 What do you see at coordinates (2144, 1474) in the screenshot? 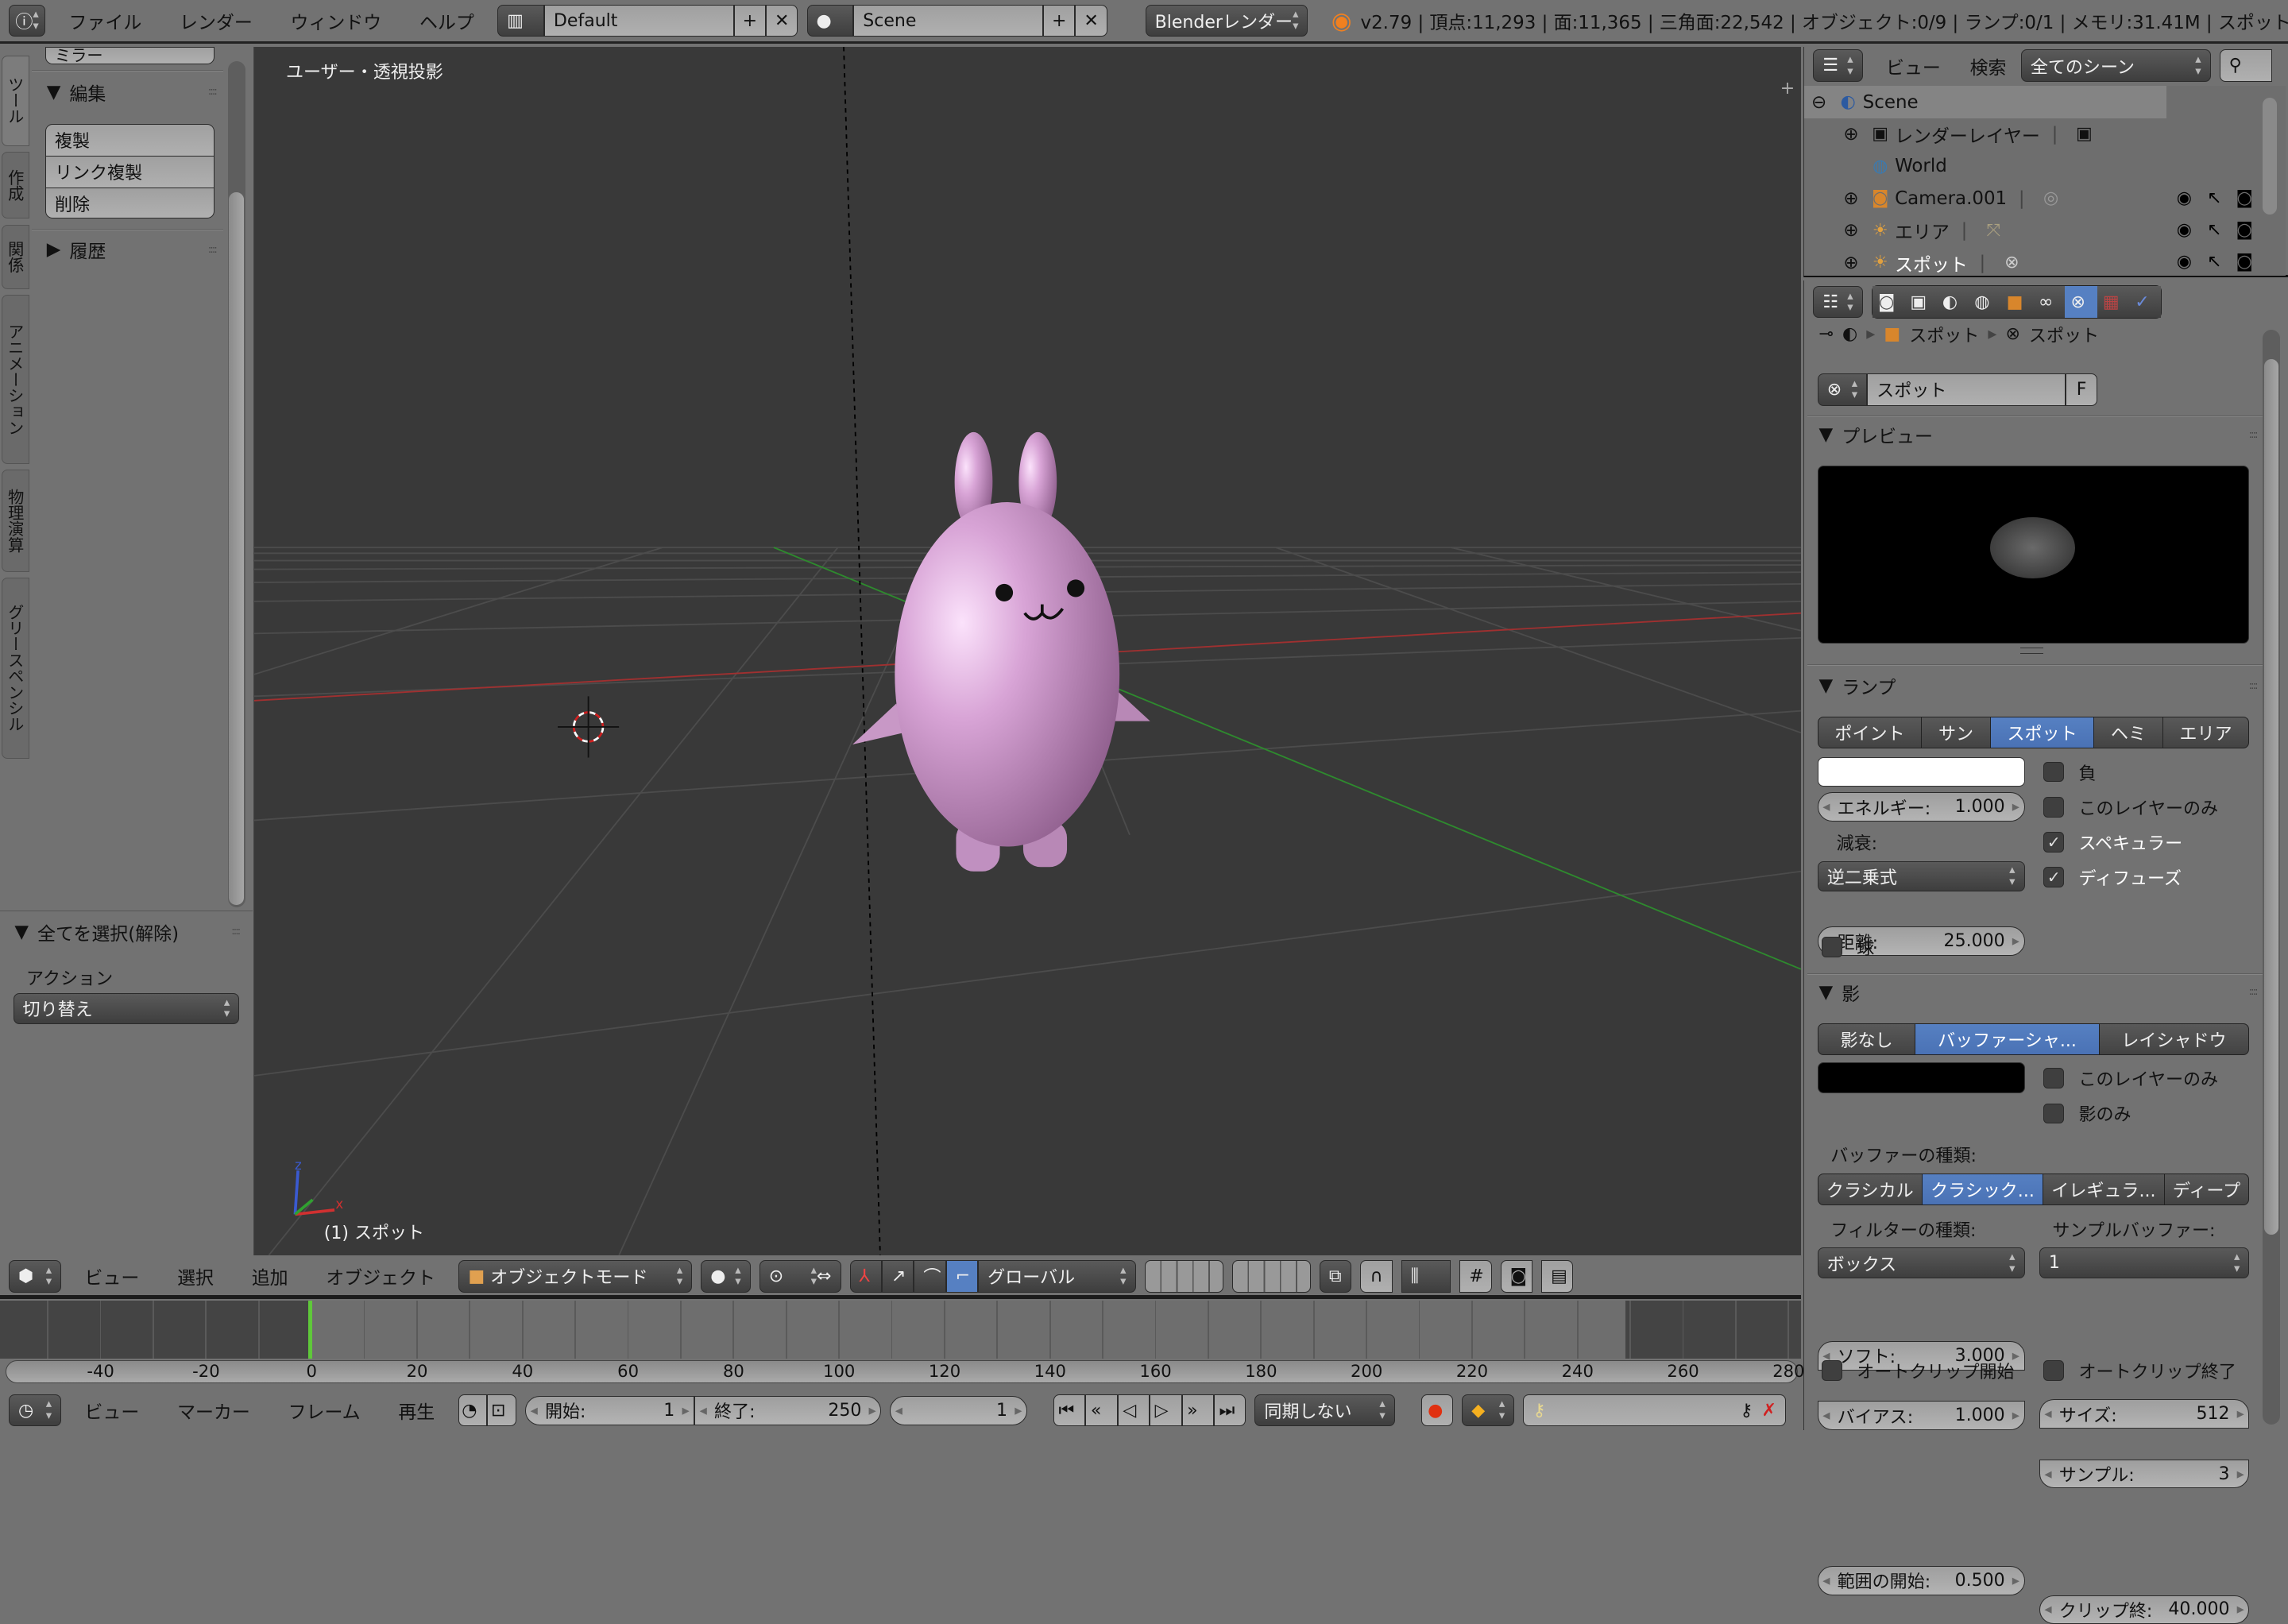
I see `samples-field: サンプル: 3` at bounding box center [2144, 1474].